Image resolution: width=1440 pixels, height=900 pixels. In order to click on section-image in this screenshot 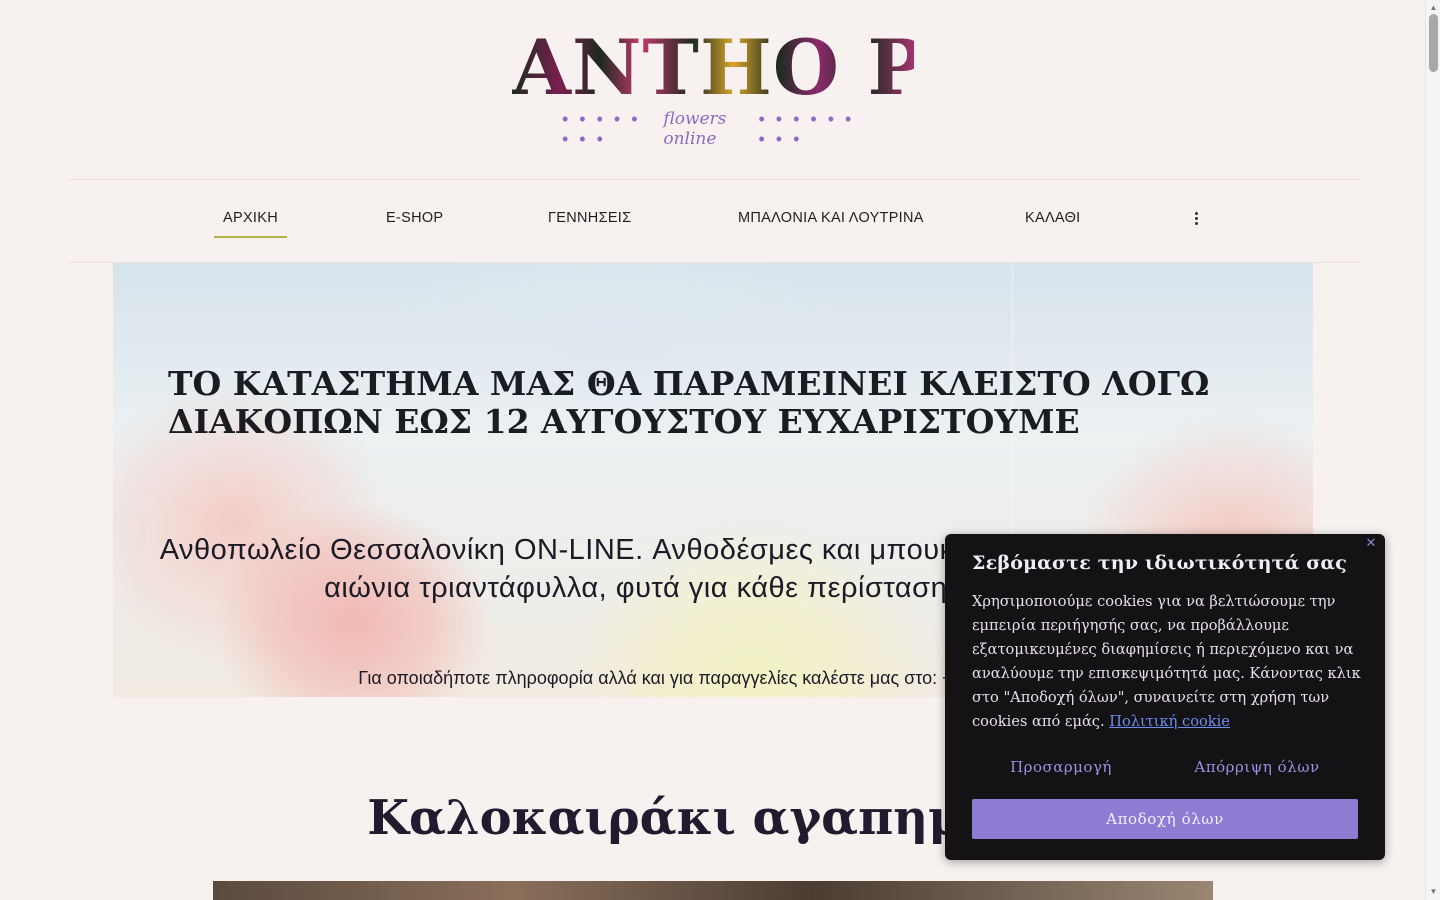, I will do `click(713, 890)`.